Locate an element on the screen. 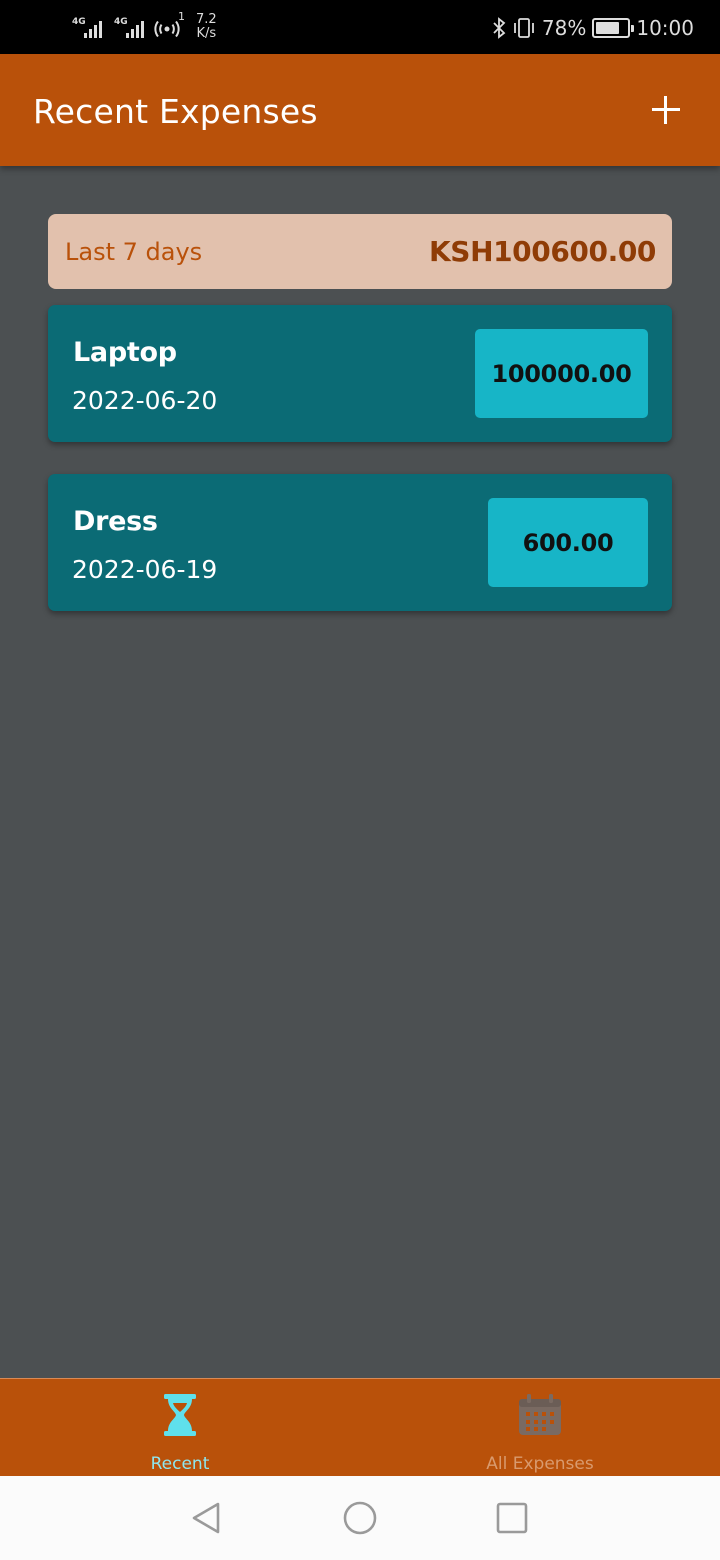 This screenshot has height=1560, width=720. recents-icon is located at coordinates (512, 1518).